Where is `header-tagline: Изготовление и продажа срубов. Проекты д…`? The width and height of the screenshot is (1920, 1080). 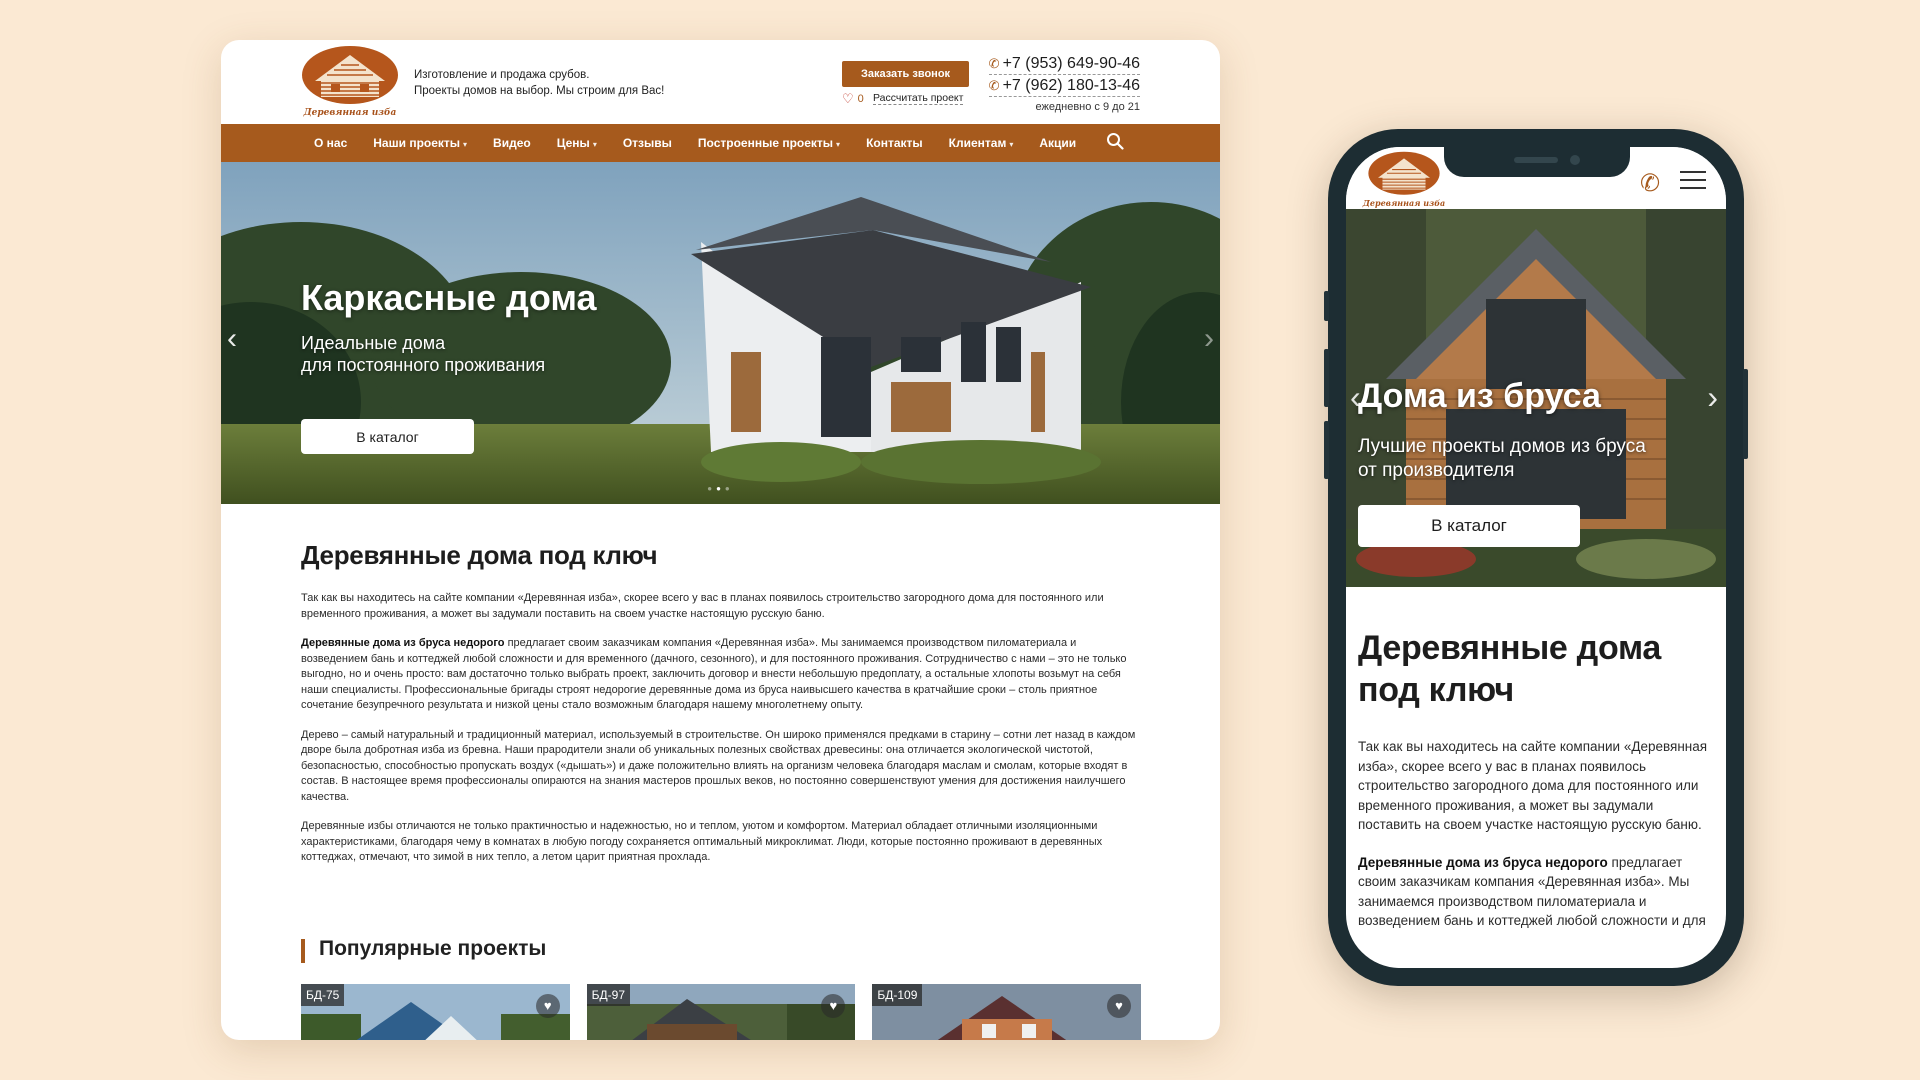 header-tagline: Изготовление и продажа срубов. Проекты д… is located at coordinates (539, 83).